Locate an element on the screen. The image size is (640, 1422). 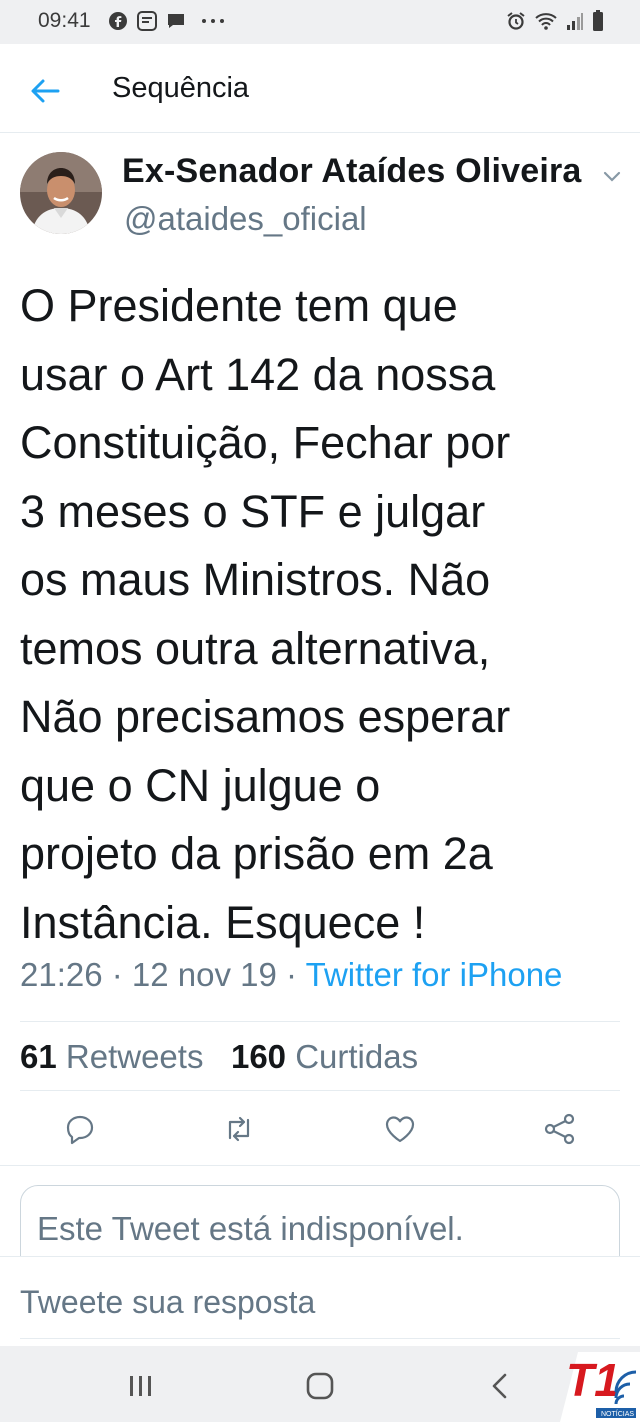
retweet-icon is located at coordinates (239, 1129).